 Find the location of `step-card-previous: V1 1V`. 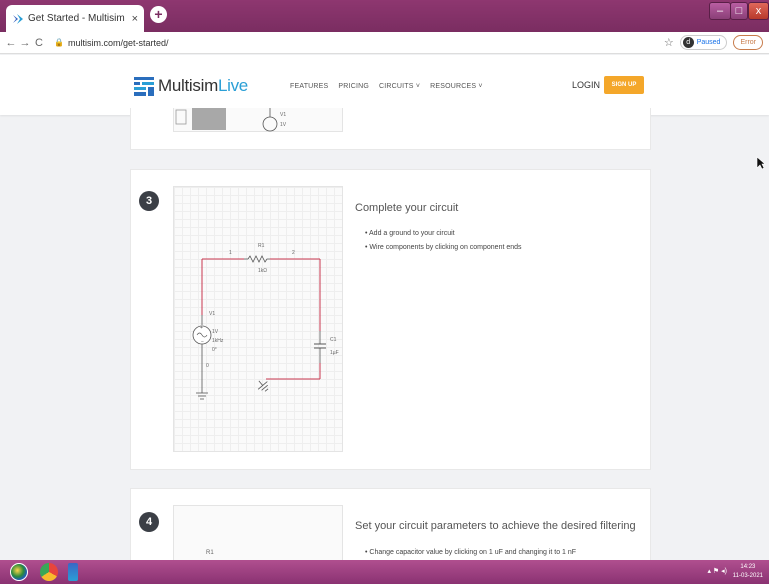

step-card-previous: V1 1V is located at coordinates (390, 129).